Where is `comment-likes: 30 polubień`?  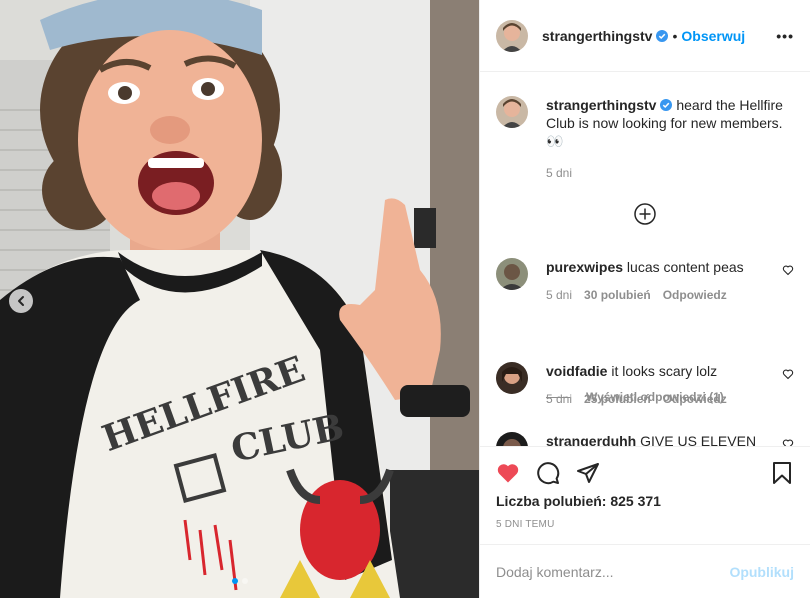
comment-likes: 30 polubień is located at coordinates (617, 295).